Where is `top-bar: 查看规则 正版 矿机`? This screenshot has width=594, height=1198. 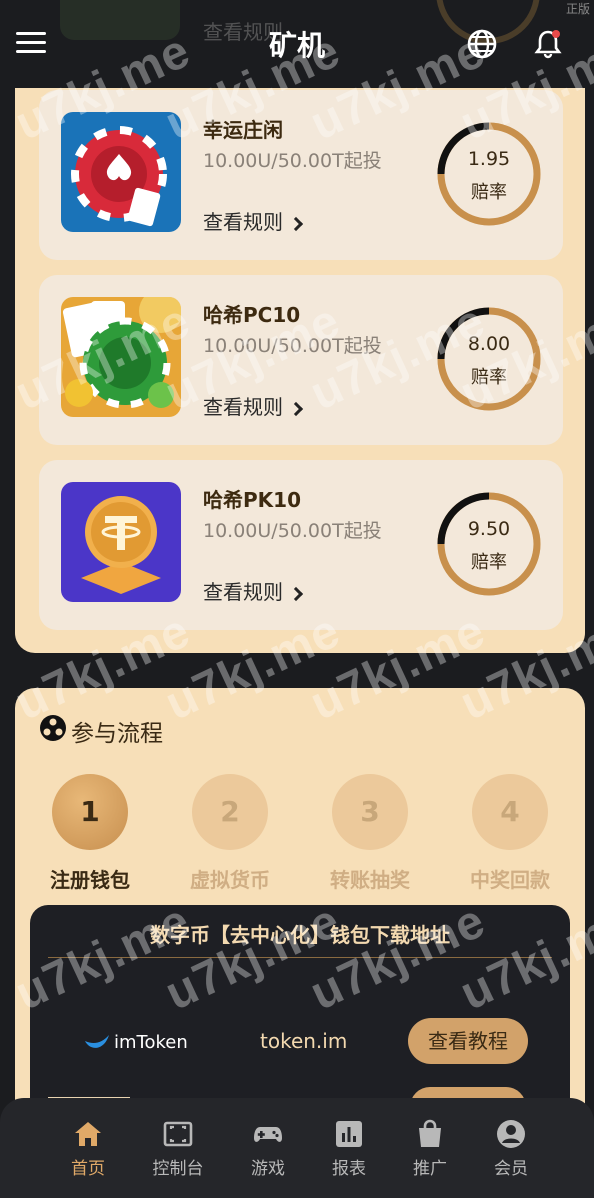 top-bar: 查看规则 正版 矿机 is located at coordinates (297, 44).